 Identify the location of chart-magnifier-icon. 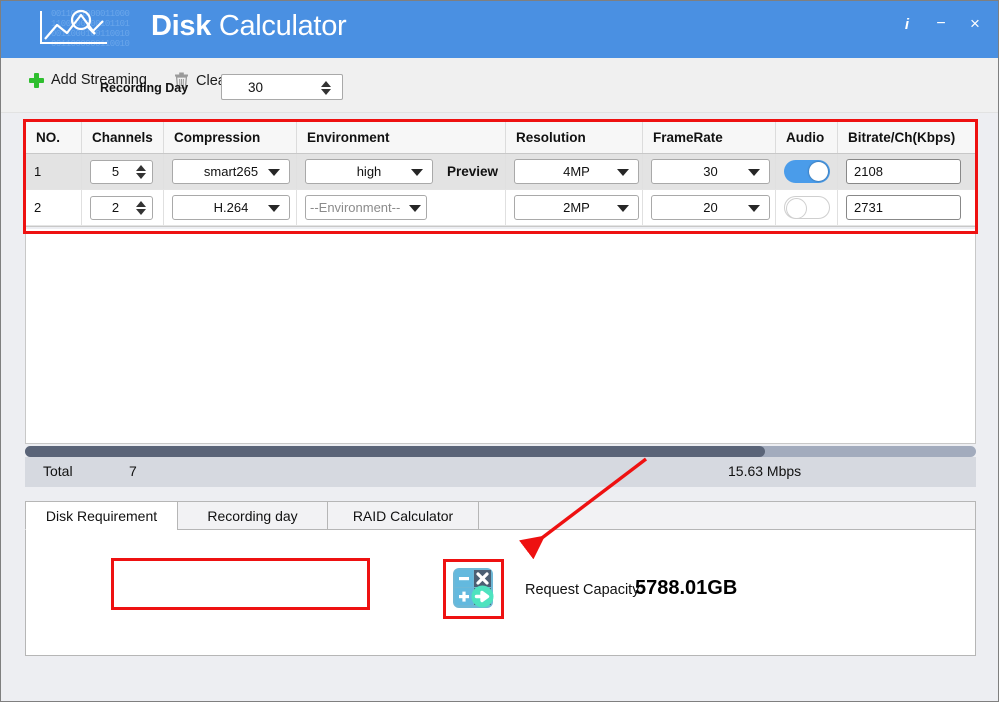
(73, 26).